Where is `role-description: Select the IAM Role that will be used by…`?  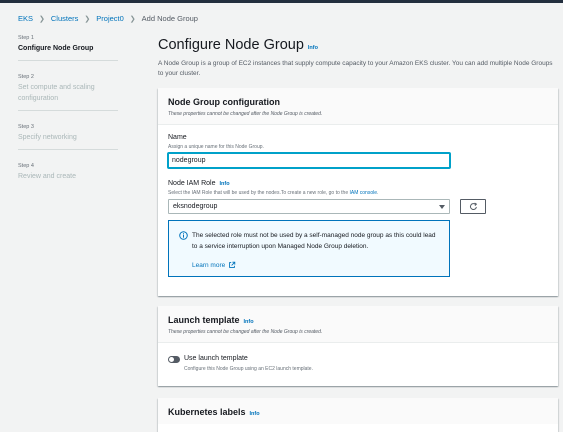 role-description: Select the IAM Role that will be used by… is located at coordinates (358, 193).